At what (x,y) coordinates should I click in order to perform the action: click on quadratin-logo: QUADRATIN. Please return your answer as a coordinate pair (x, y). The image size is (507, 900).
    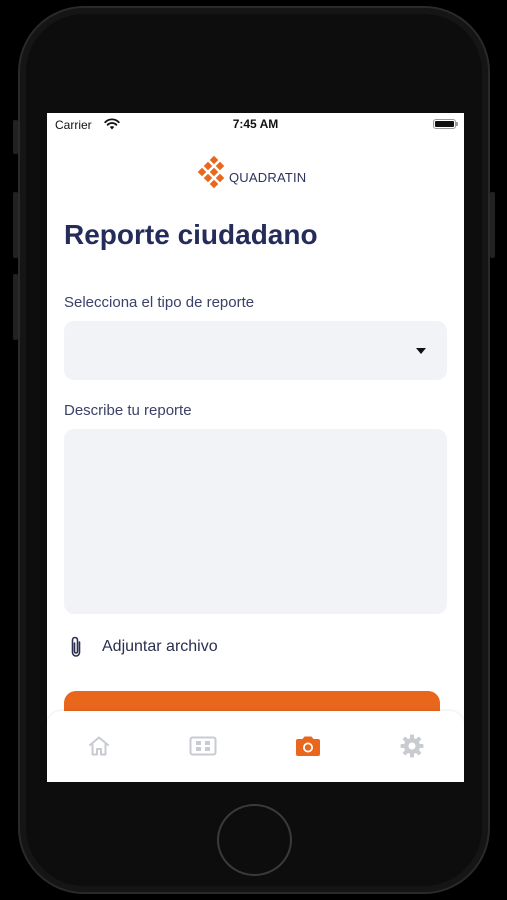
    Looking at the image, I should click on (251, 174).